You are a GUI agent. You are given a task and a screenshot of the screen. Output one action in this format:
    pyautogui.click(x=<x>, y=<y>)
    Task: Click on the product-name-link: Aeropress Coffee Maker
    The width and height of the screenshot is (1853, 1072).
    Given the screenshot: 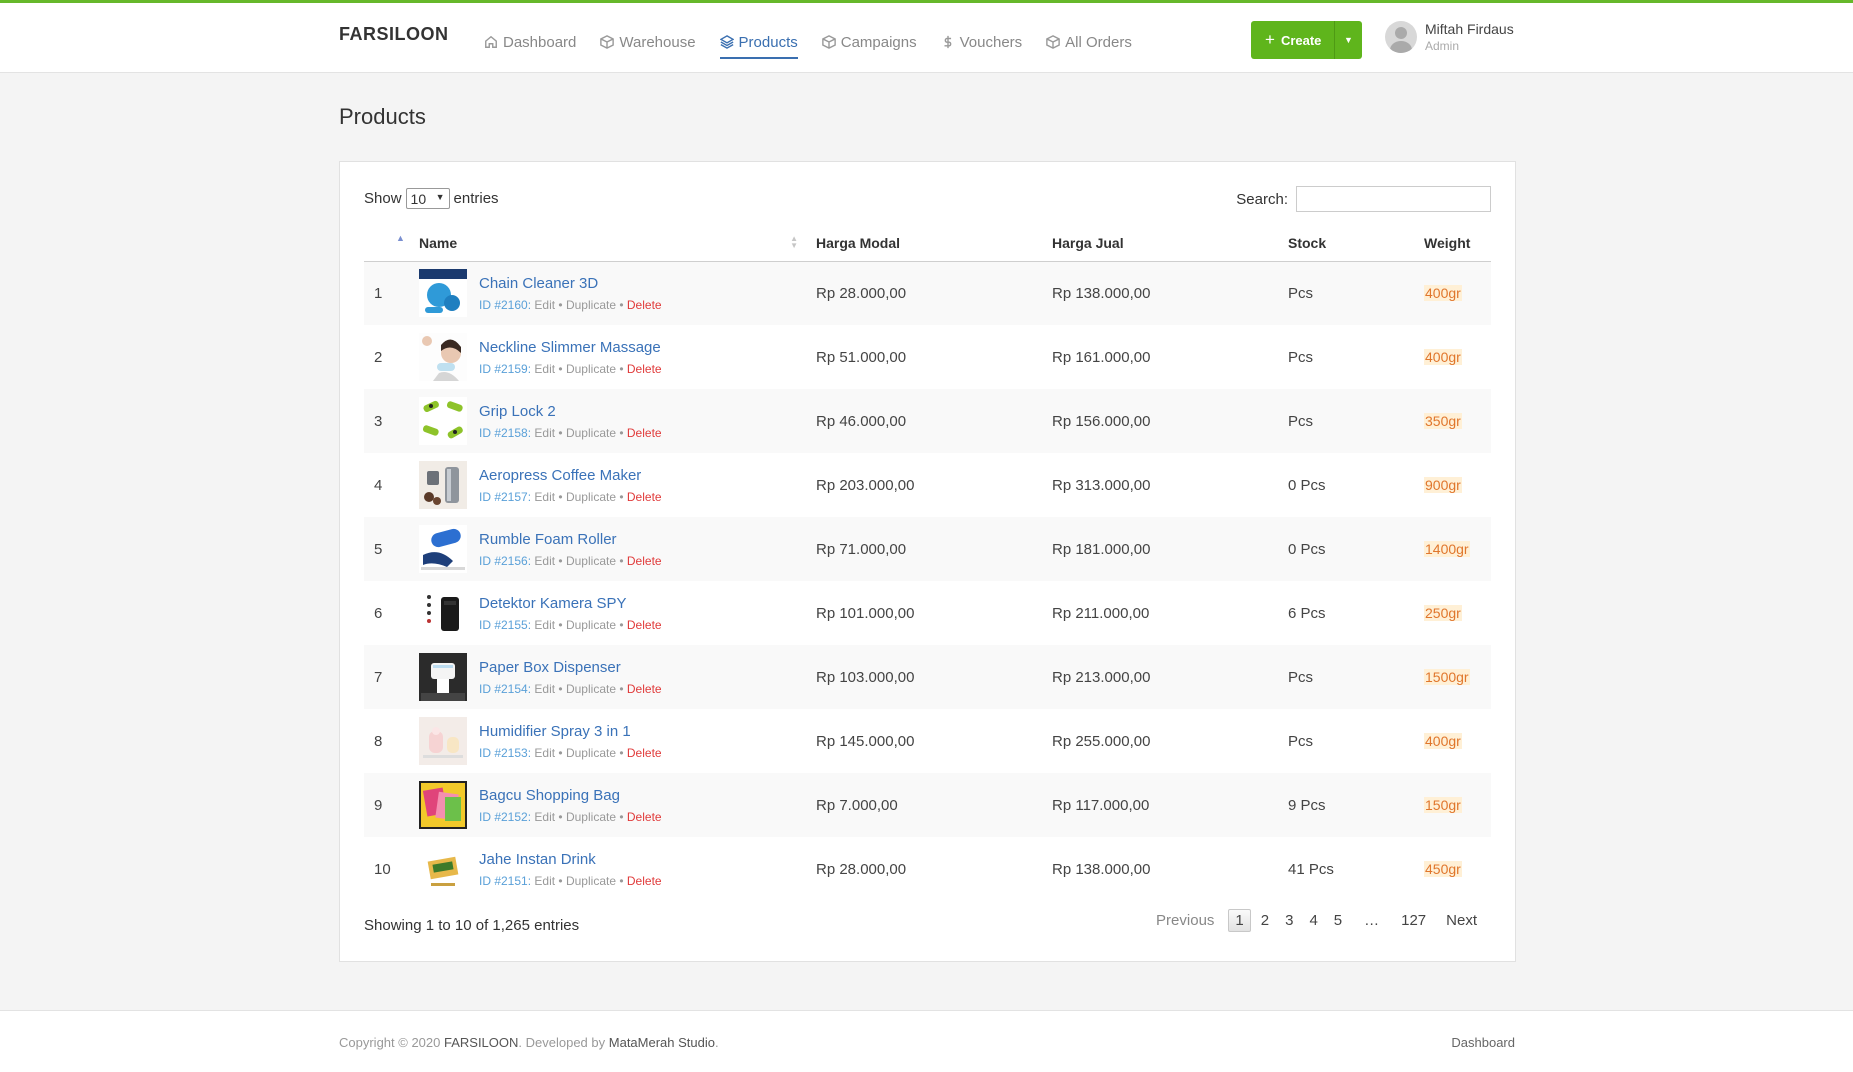 What is the action you would take?
    pyautogui.click(x=570, y=475)
    